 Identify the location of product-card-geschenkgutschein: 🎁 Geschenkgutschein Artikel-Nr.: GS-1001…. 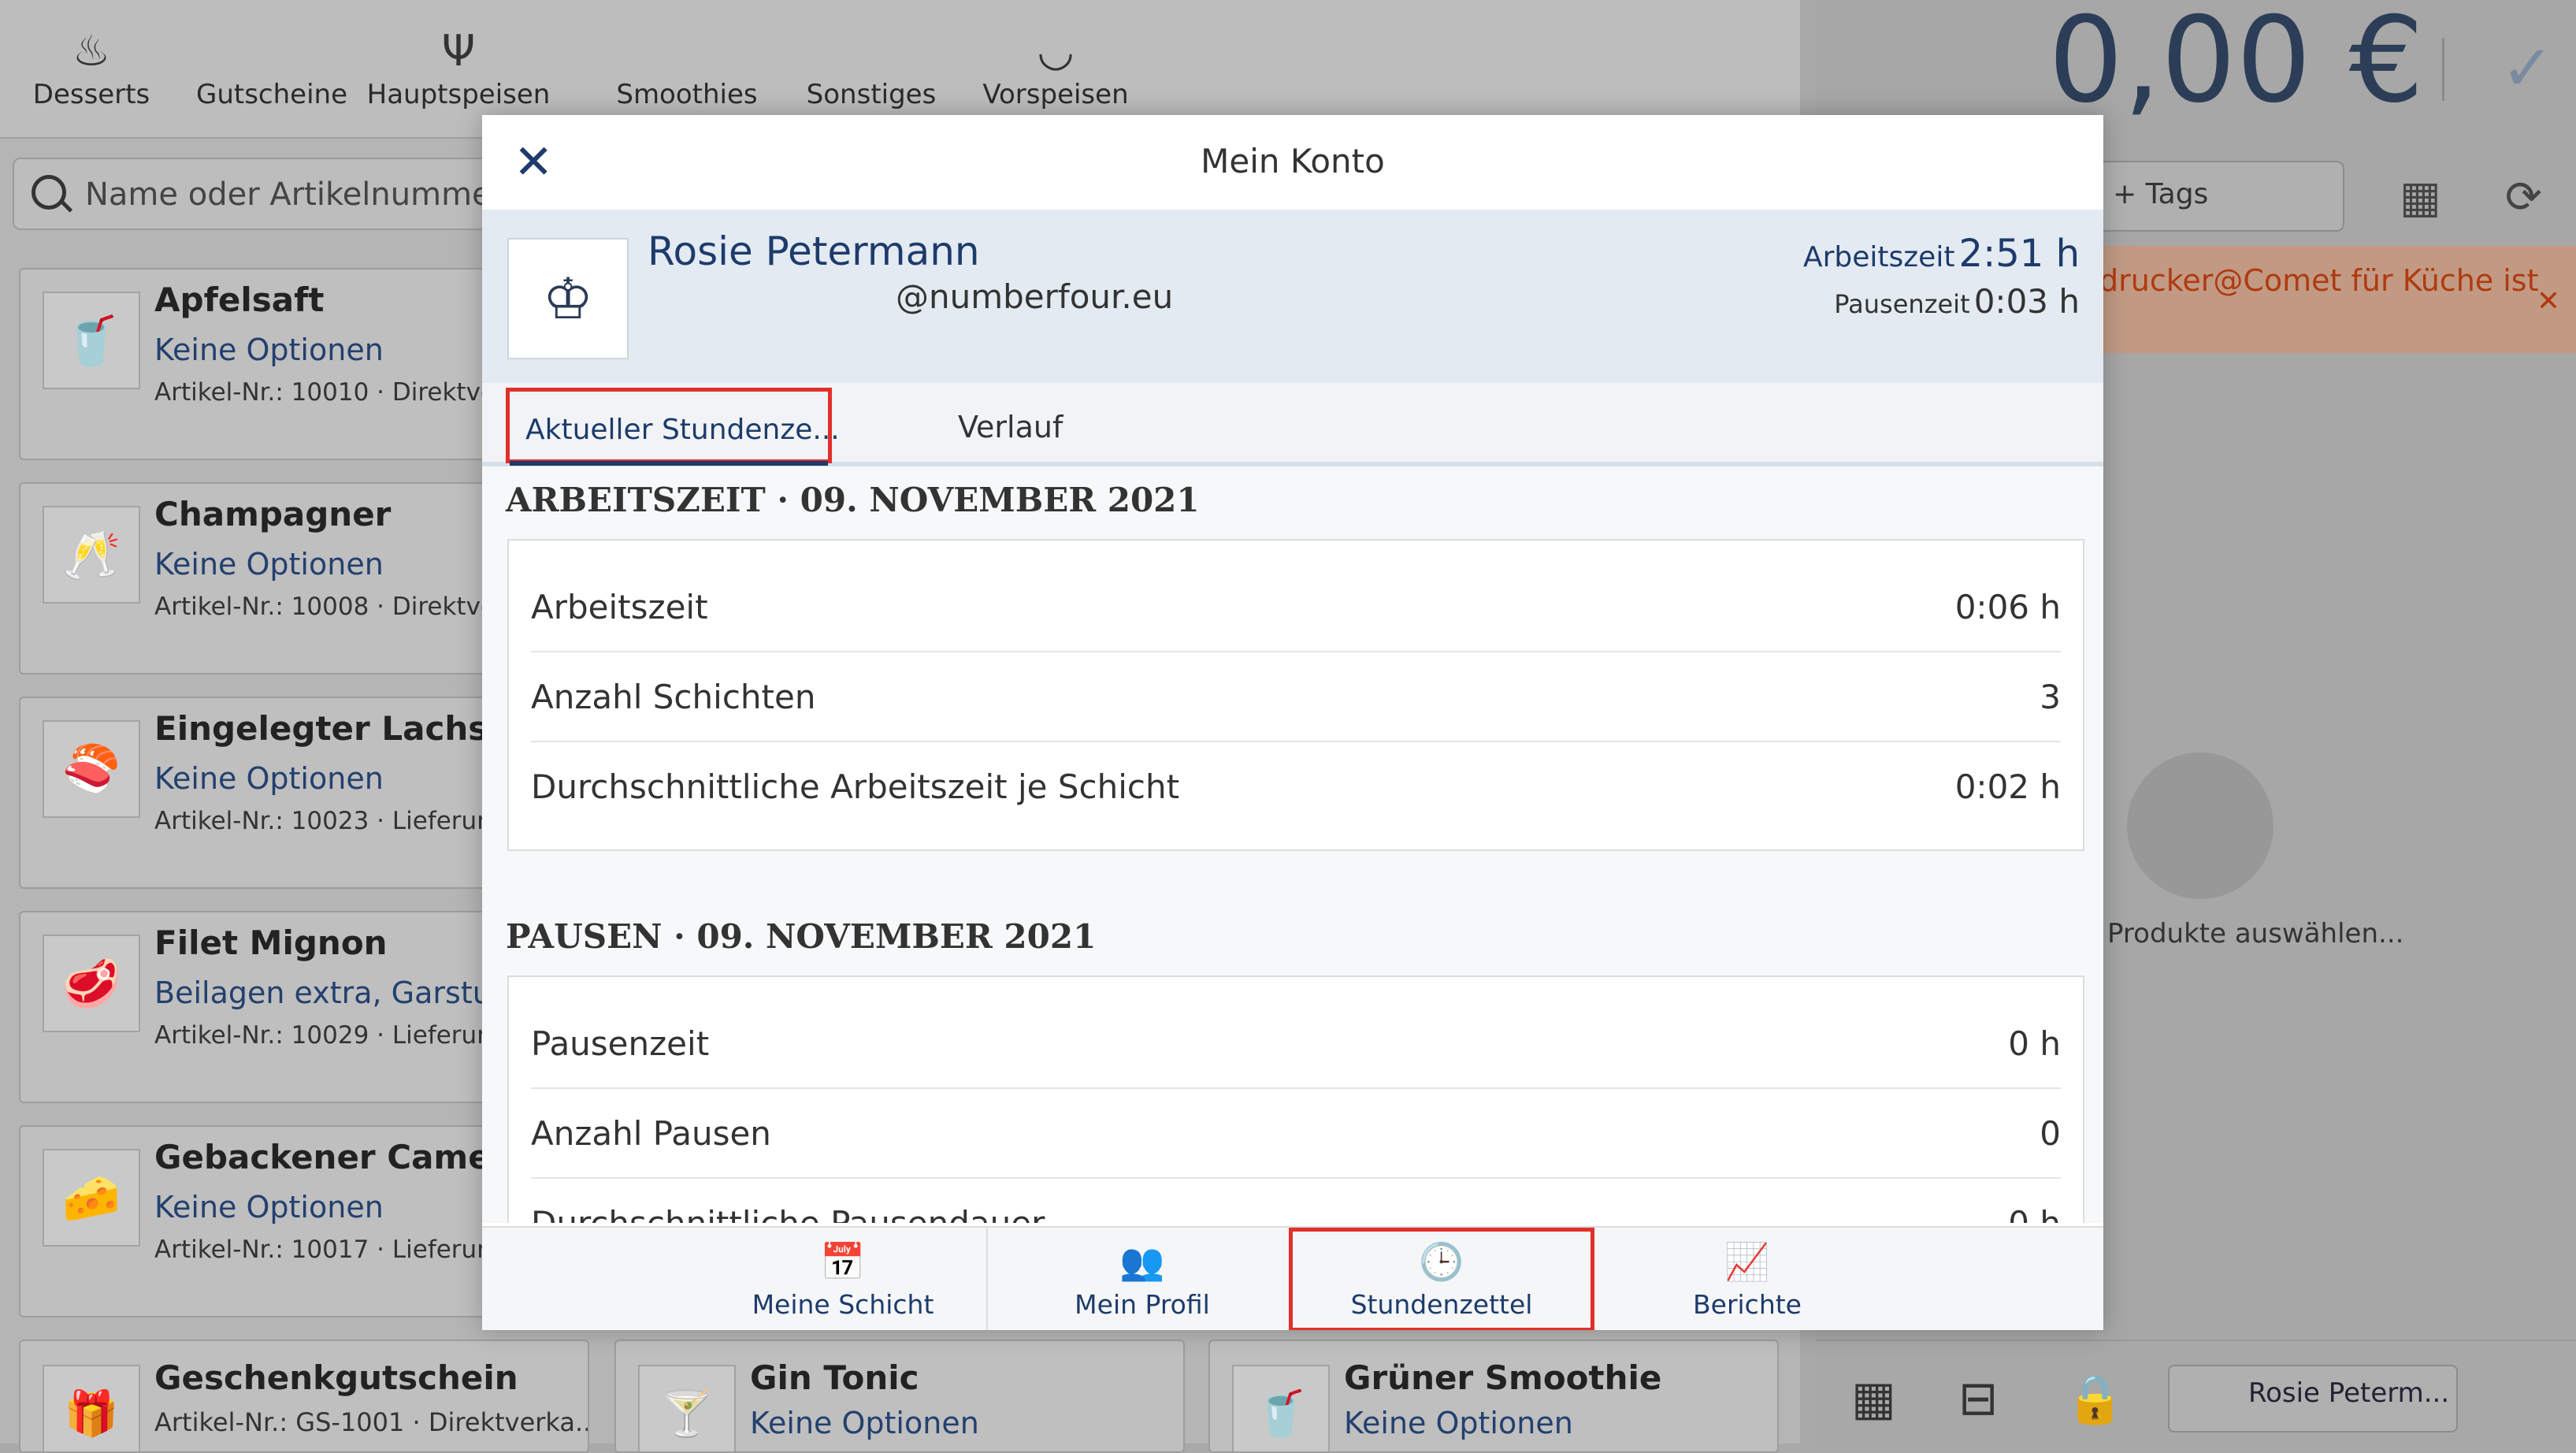
(304, 1397).